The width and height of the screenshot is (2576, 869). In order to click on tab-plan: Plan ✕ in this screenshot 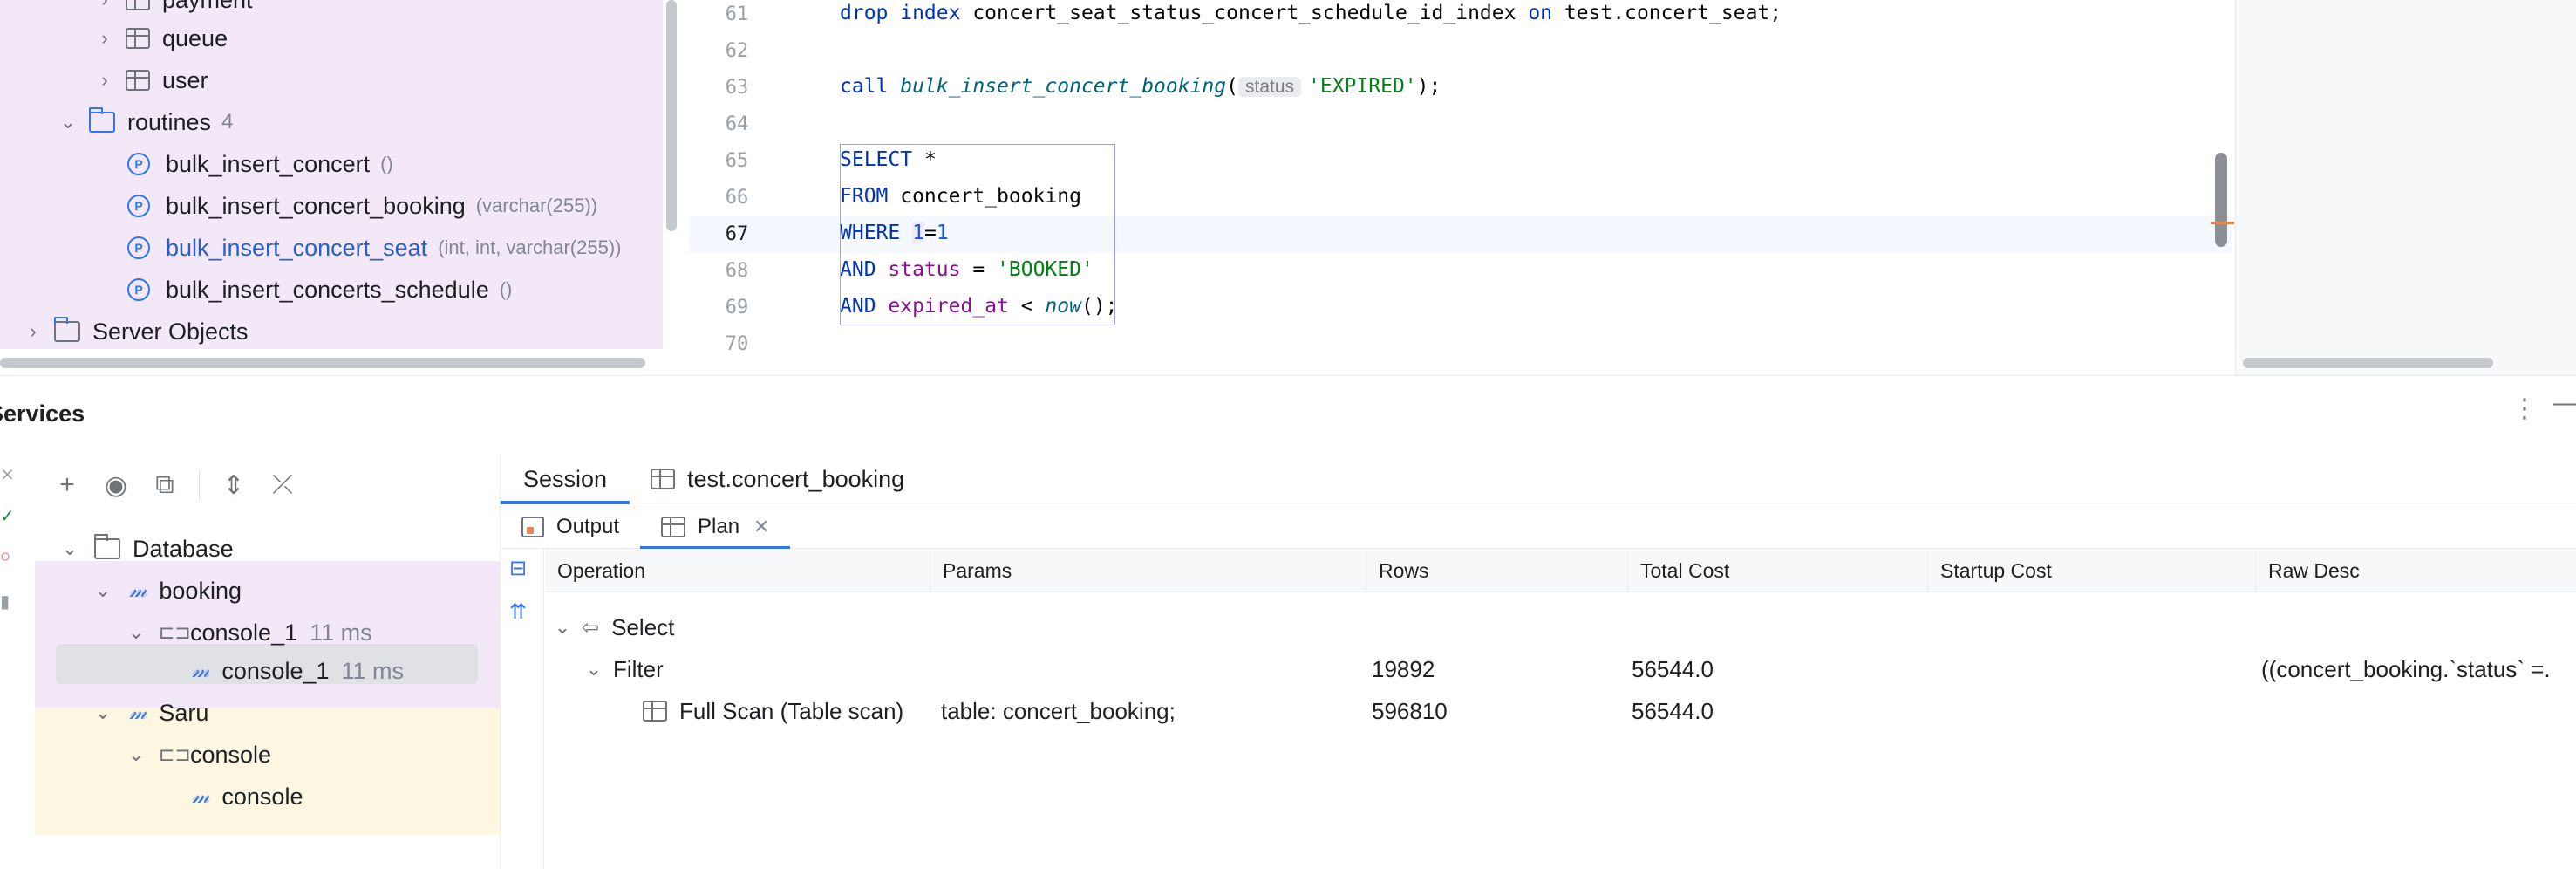, I will do `click(715, 527)`.